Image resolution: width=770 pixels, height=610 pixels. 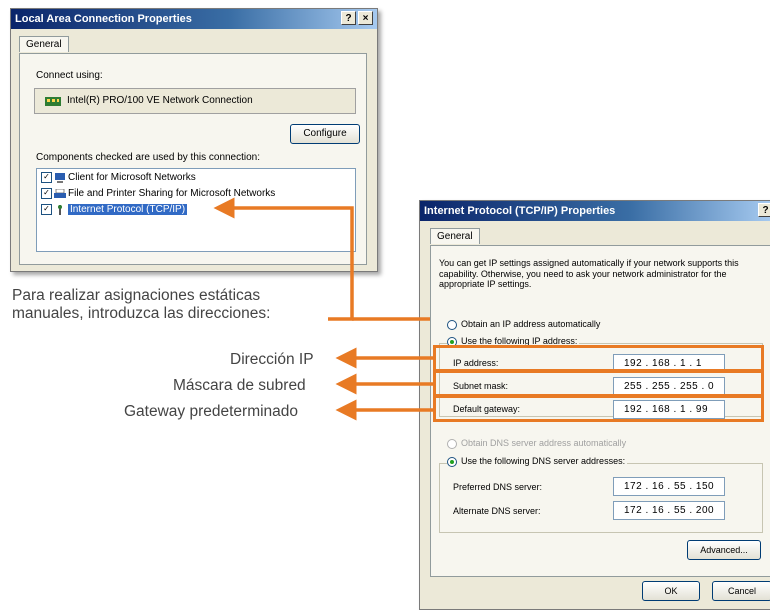 I want to click on adapter-name: Intel(R) PRO/100 VE Network Connection, so click(x=160, y=100).